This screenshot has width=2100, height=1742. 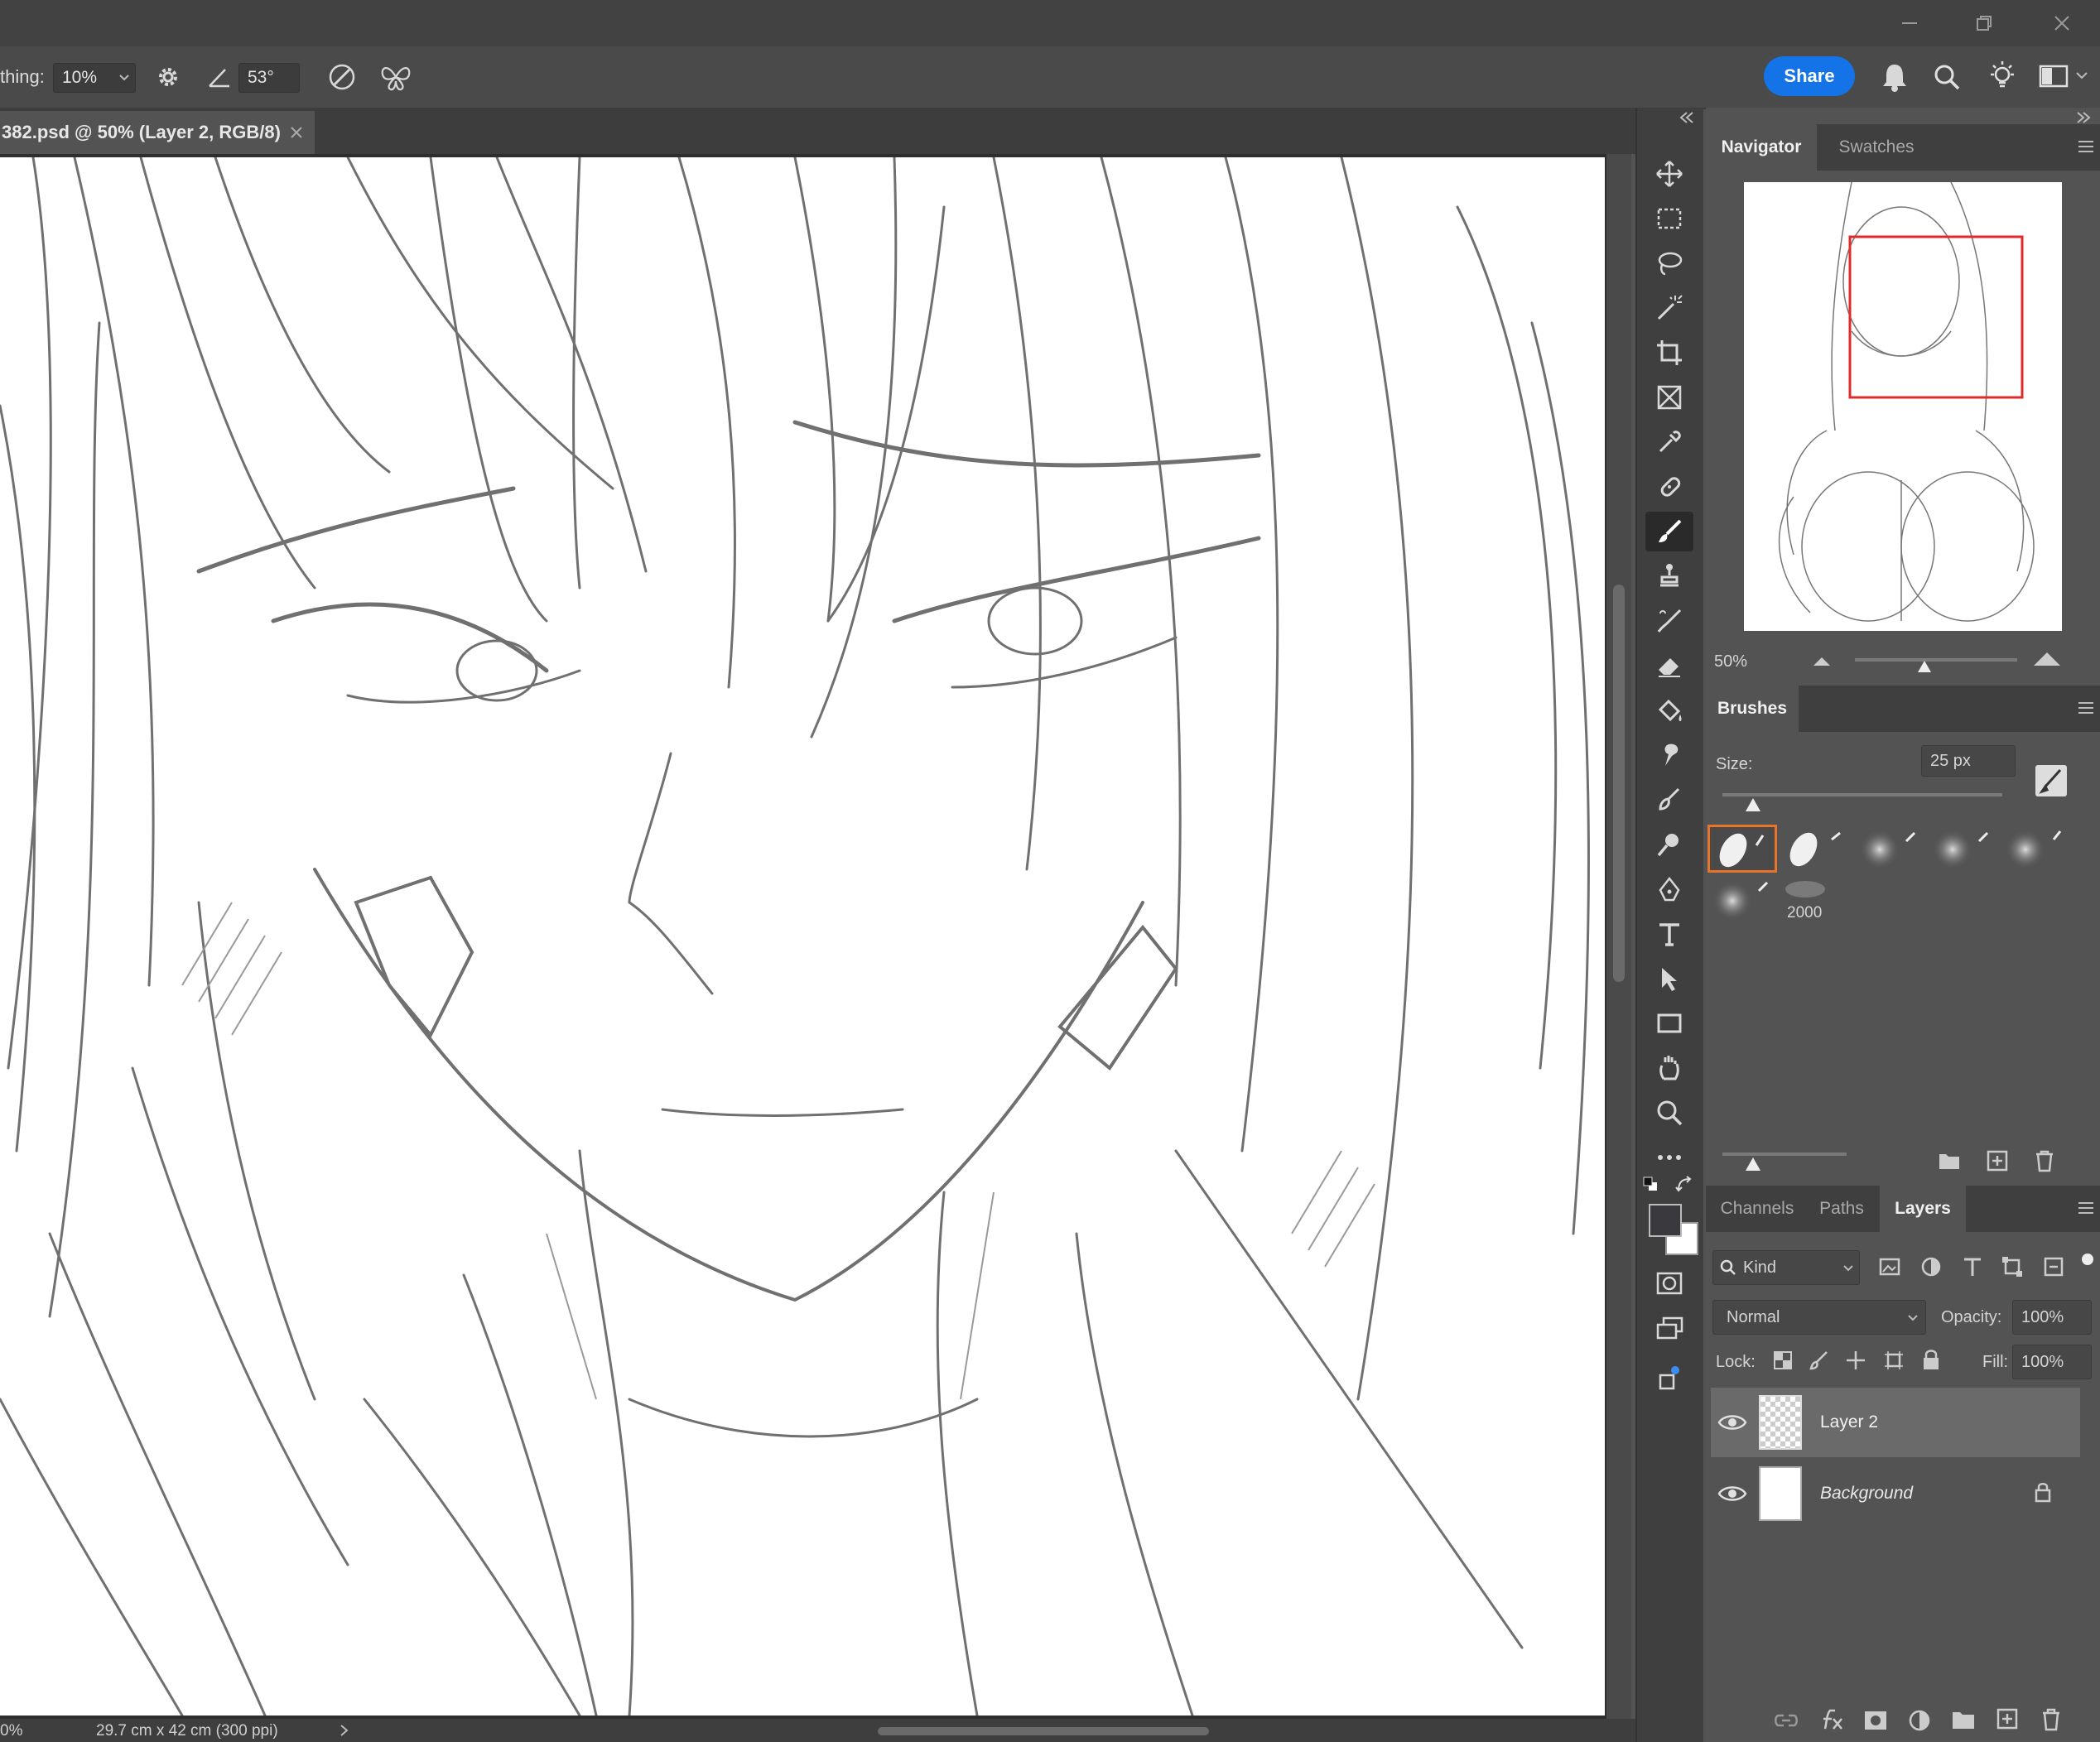 I want to click on brush-size-slider, so click(x=1862, y=794).